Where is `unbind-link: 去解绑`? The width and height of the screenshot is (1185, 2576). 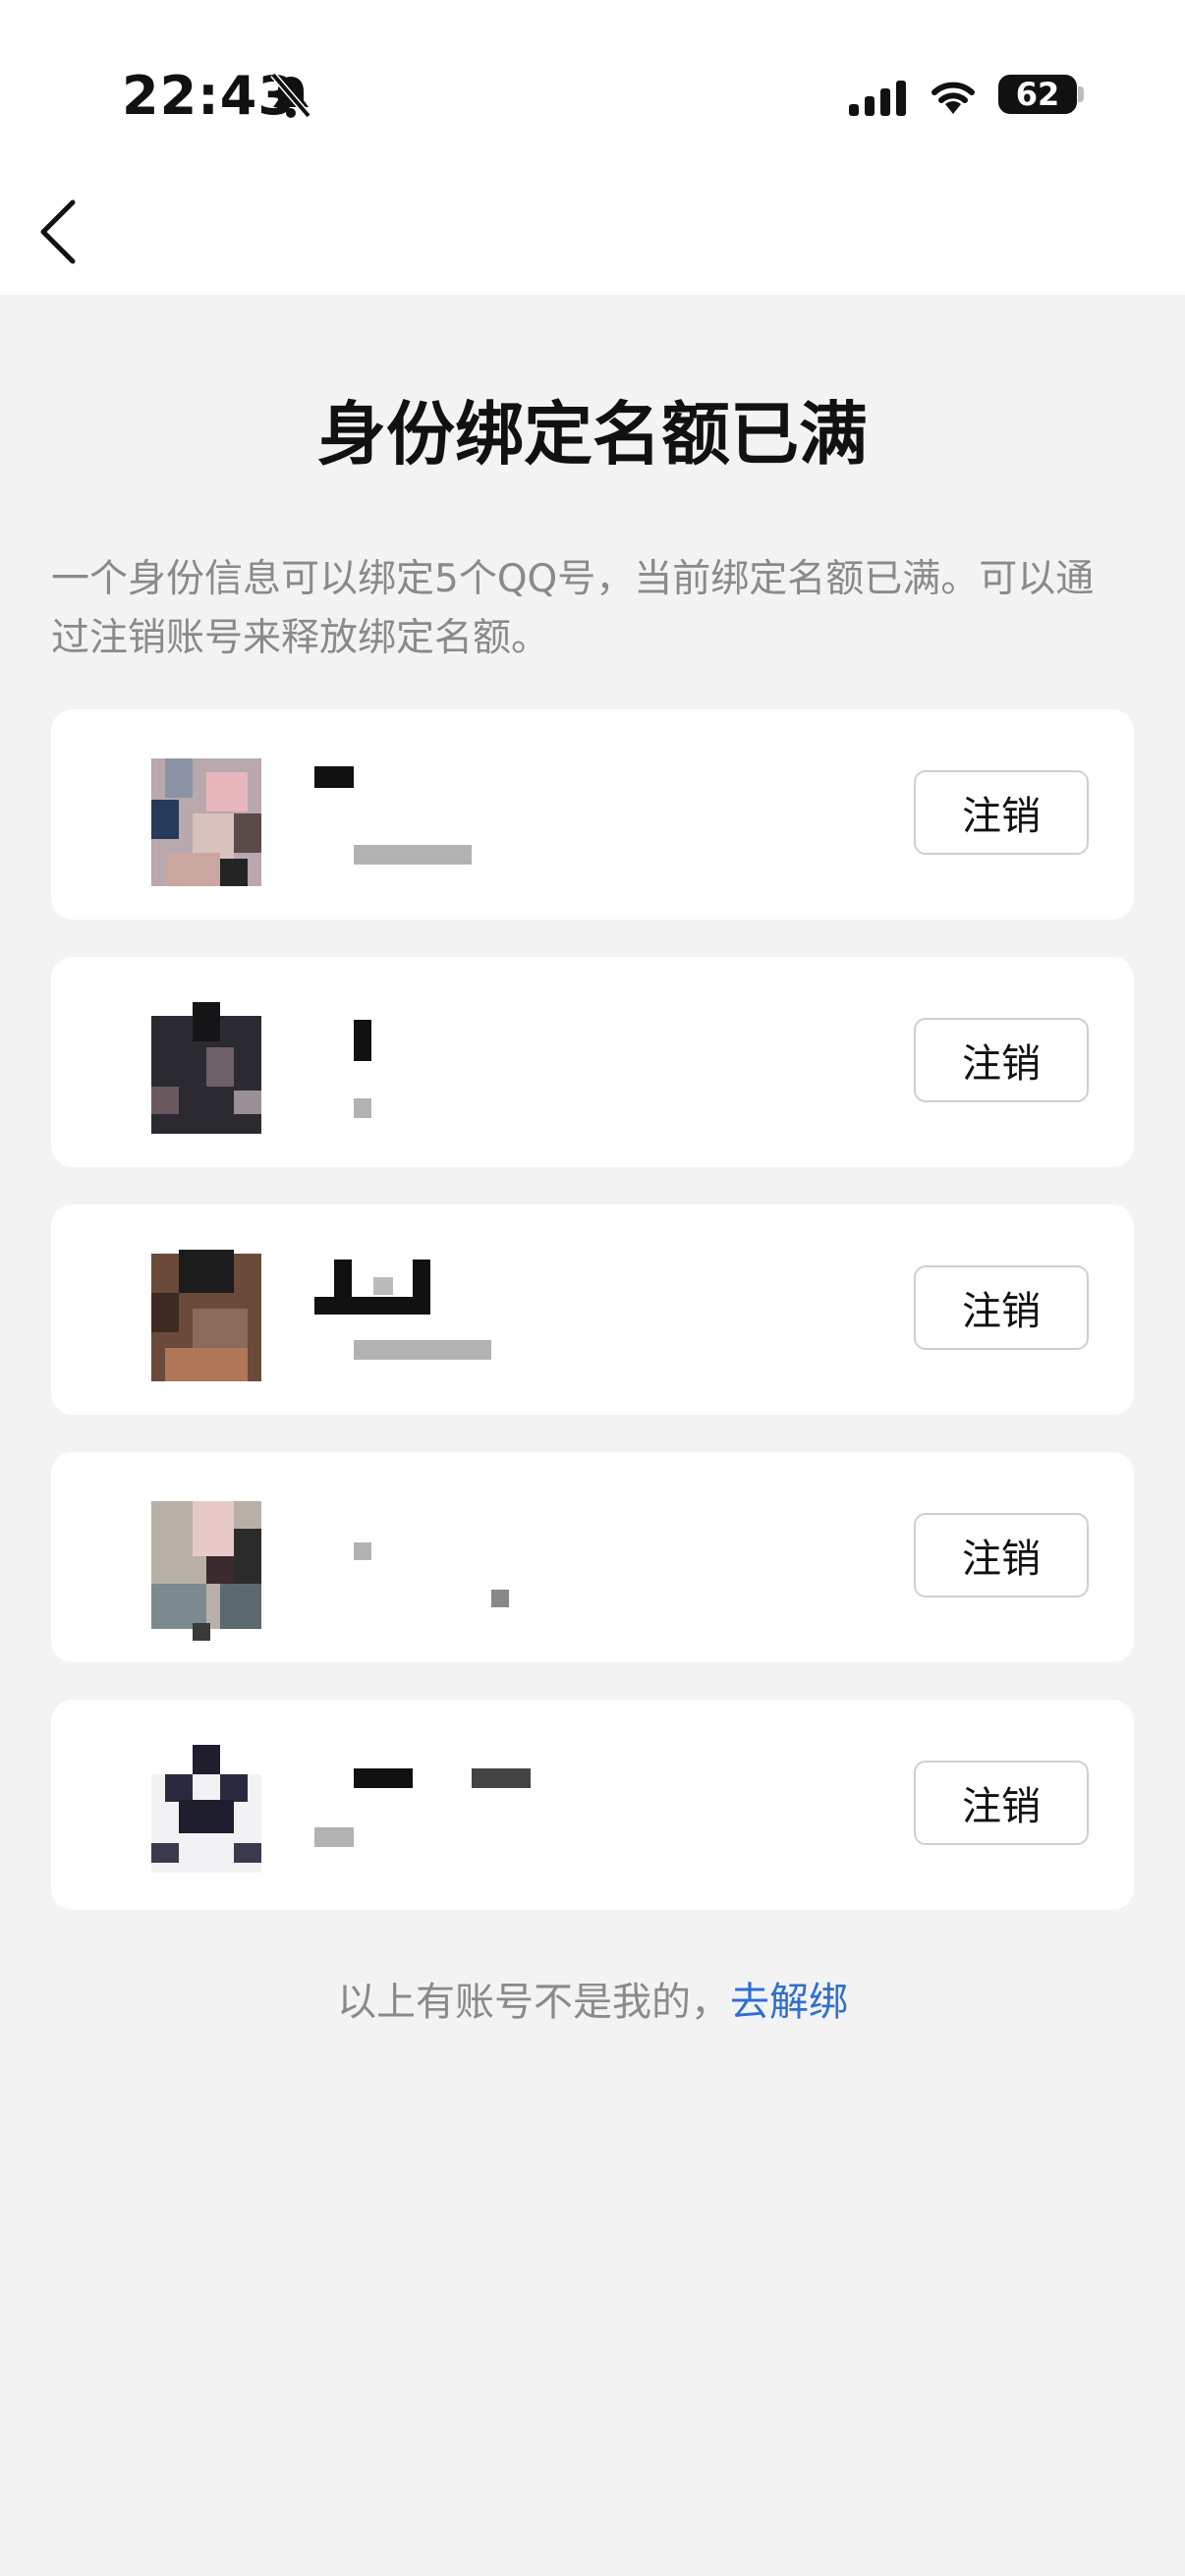
unbind-link: 去解绑 is located at coordinates (789, 2002).